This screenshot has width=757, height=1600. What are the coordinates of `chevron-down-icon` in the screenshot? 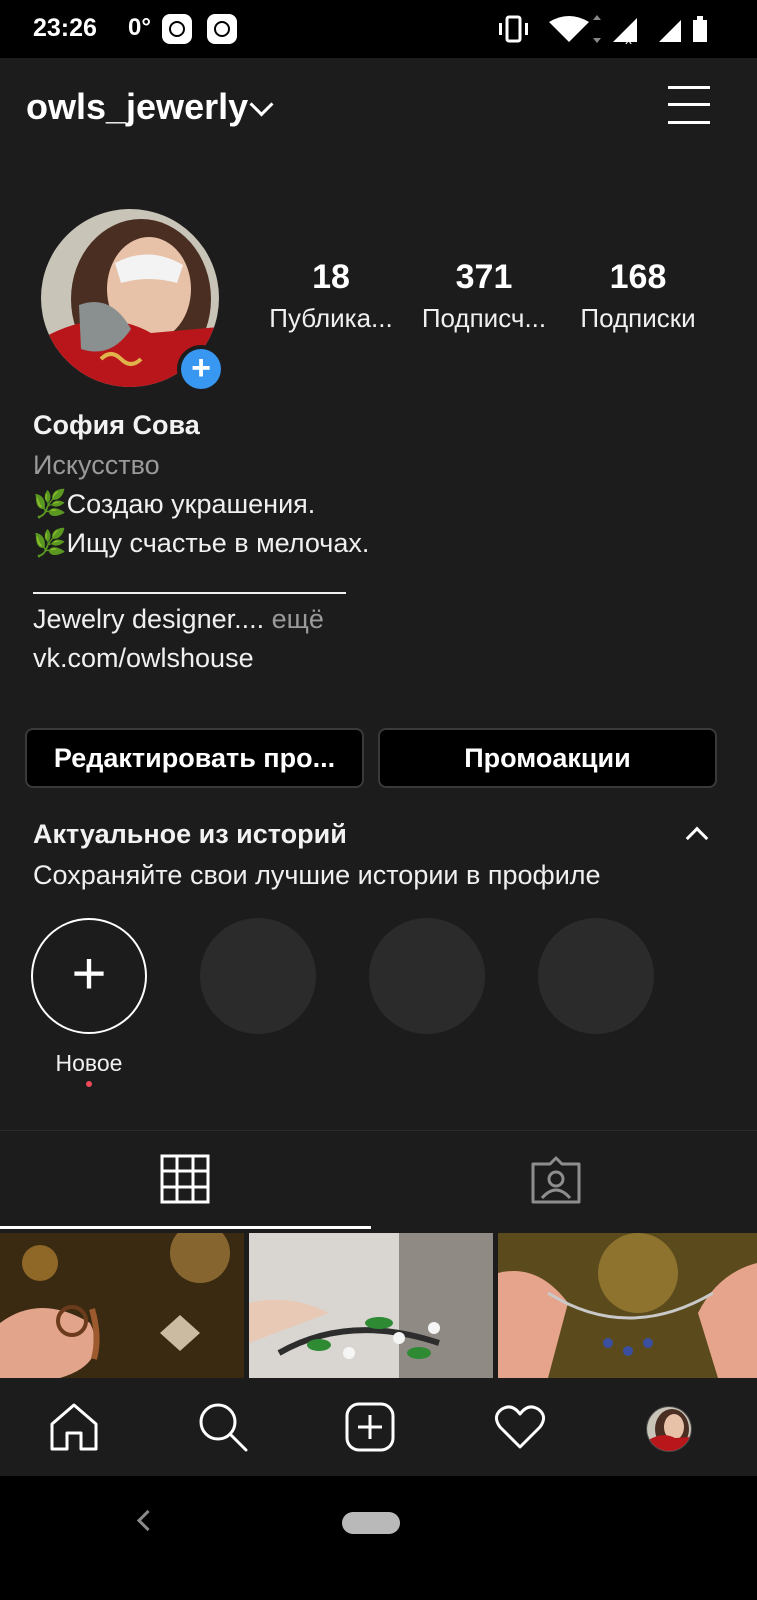 It's located at (261, 104).